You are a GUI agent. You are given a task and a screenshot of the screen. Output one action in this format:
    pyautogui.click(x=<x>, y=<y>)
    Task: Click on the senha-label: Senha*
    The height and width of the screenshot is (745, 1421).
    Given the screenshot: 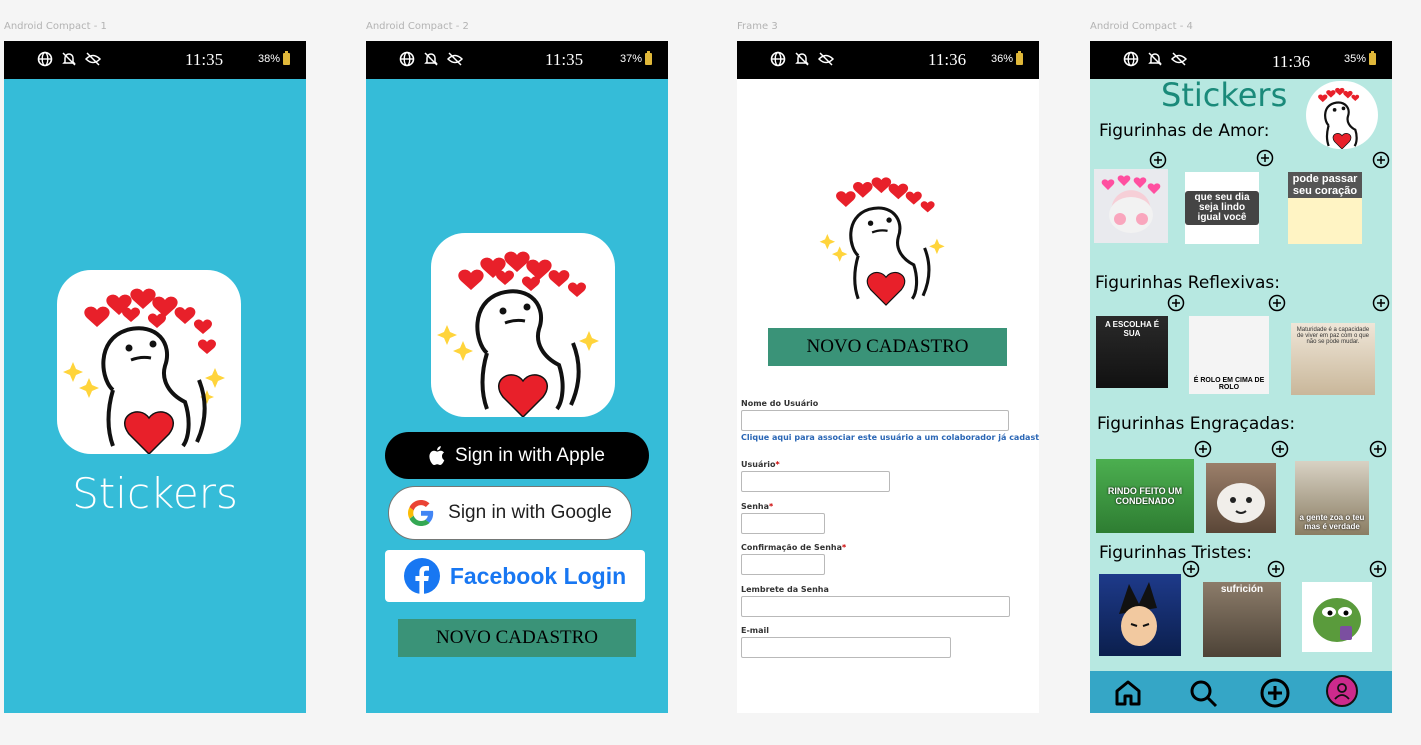 What is the action you would take?
    pyautogui.click(x=757, y=506)
    